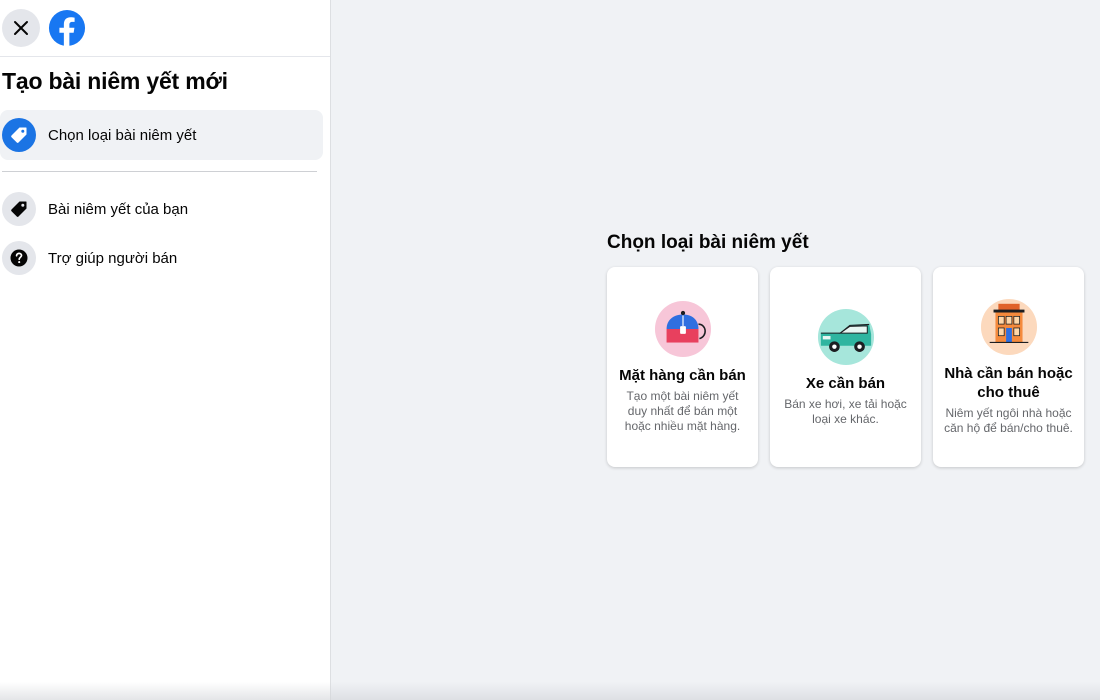 This screenshot has height=700, width=1100. I want to click on sidebar-divider, so click(159, 171).